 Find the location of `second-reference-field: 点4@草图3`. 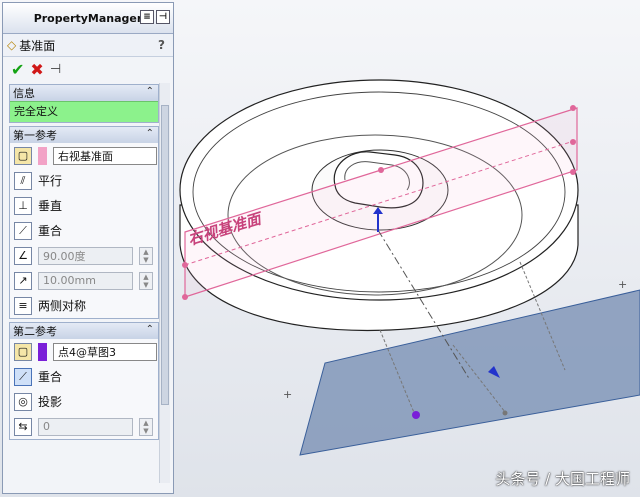

second-reference-field: 点4@草图3 is located at coordinates (105, 351).